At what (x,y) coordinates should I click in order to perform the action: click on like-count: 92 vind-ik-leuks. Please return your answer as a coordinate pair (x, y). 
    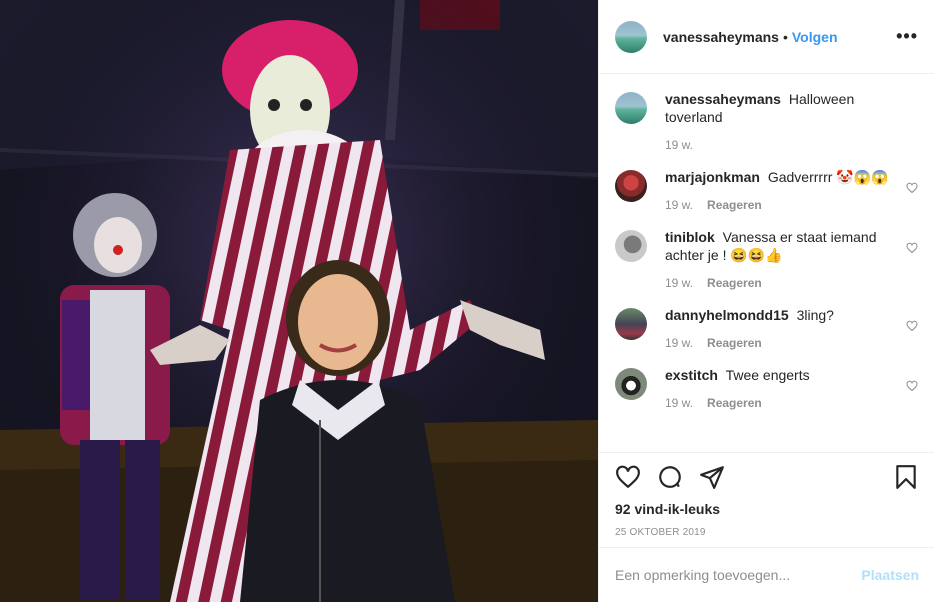
    Looking at the image, I should click on (767, 509).